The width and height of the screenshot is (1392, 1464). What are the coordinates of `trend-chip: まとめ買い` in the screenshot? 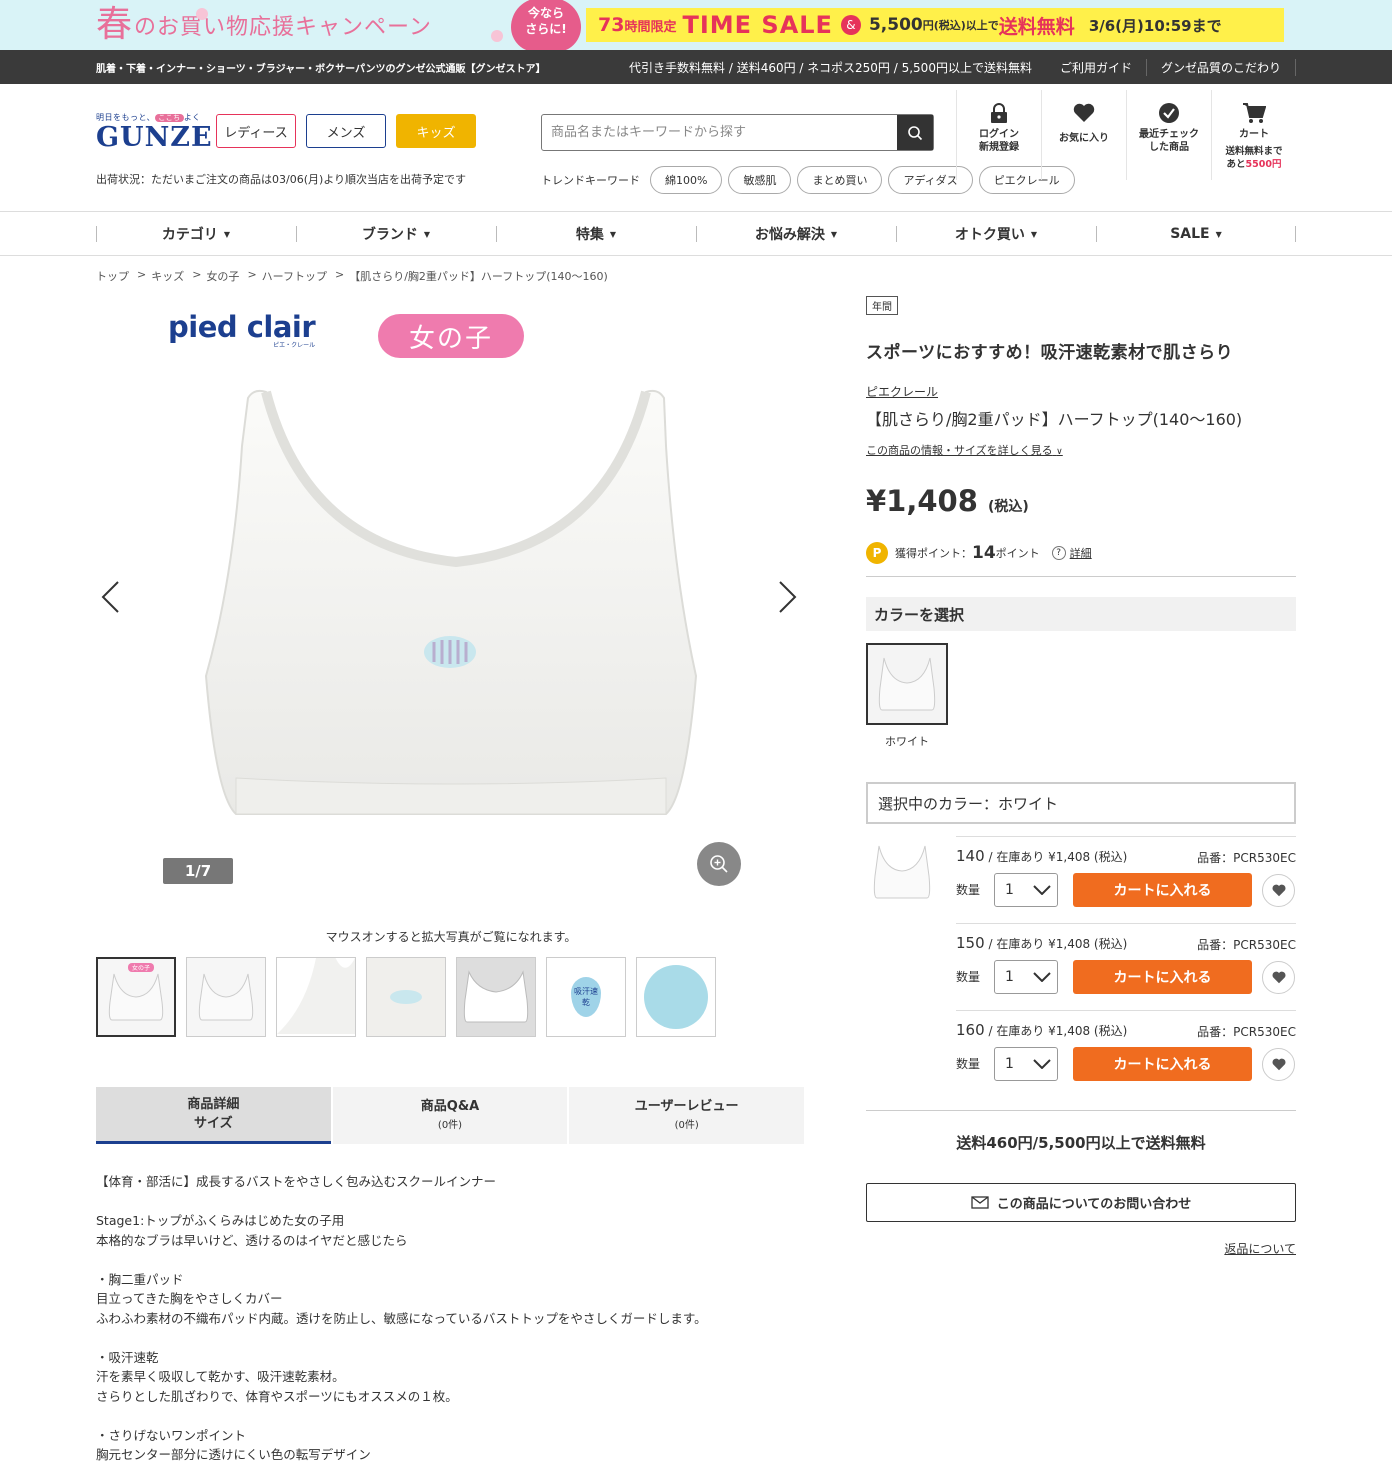 It's located at (840, 180).